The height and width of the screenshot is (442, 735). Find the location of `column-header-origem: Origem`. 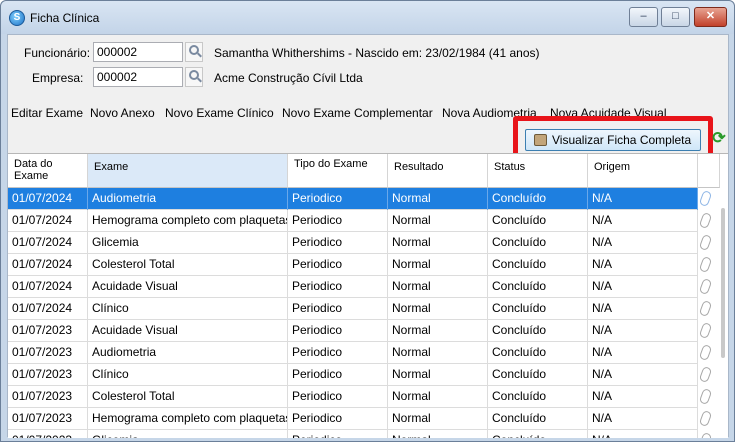

column-header-origem: Origem is located at coordinates (643, 171).